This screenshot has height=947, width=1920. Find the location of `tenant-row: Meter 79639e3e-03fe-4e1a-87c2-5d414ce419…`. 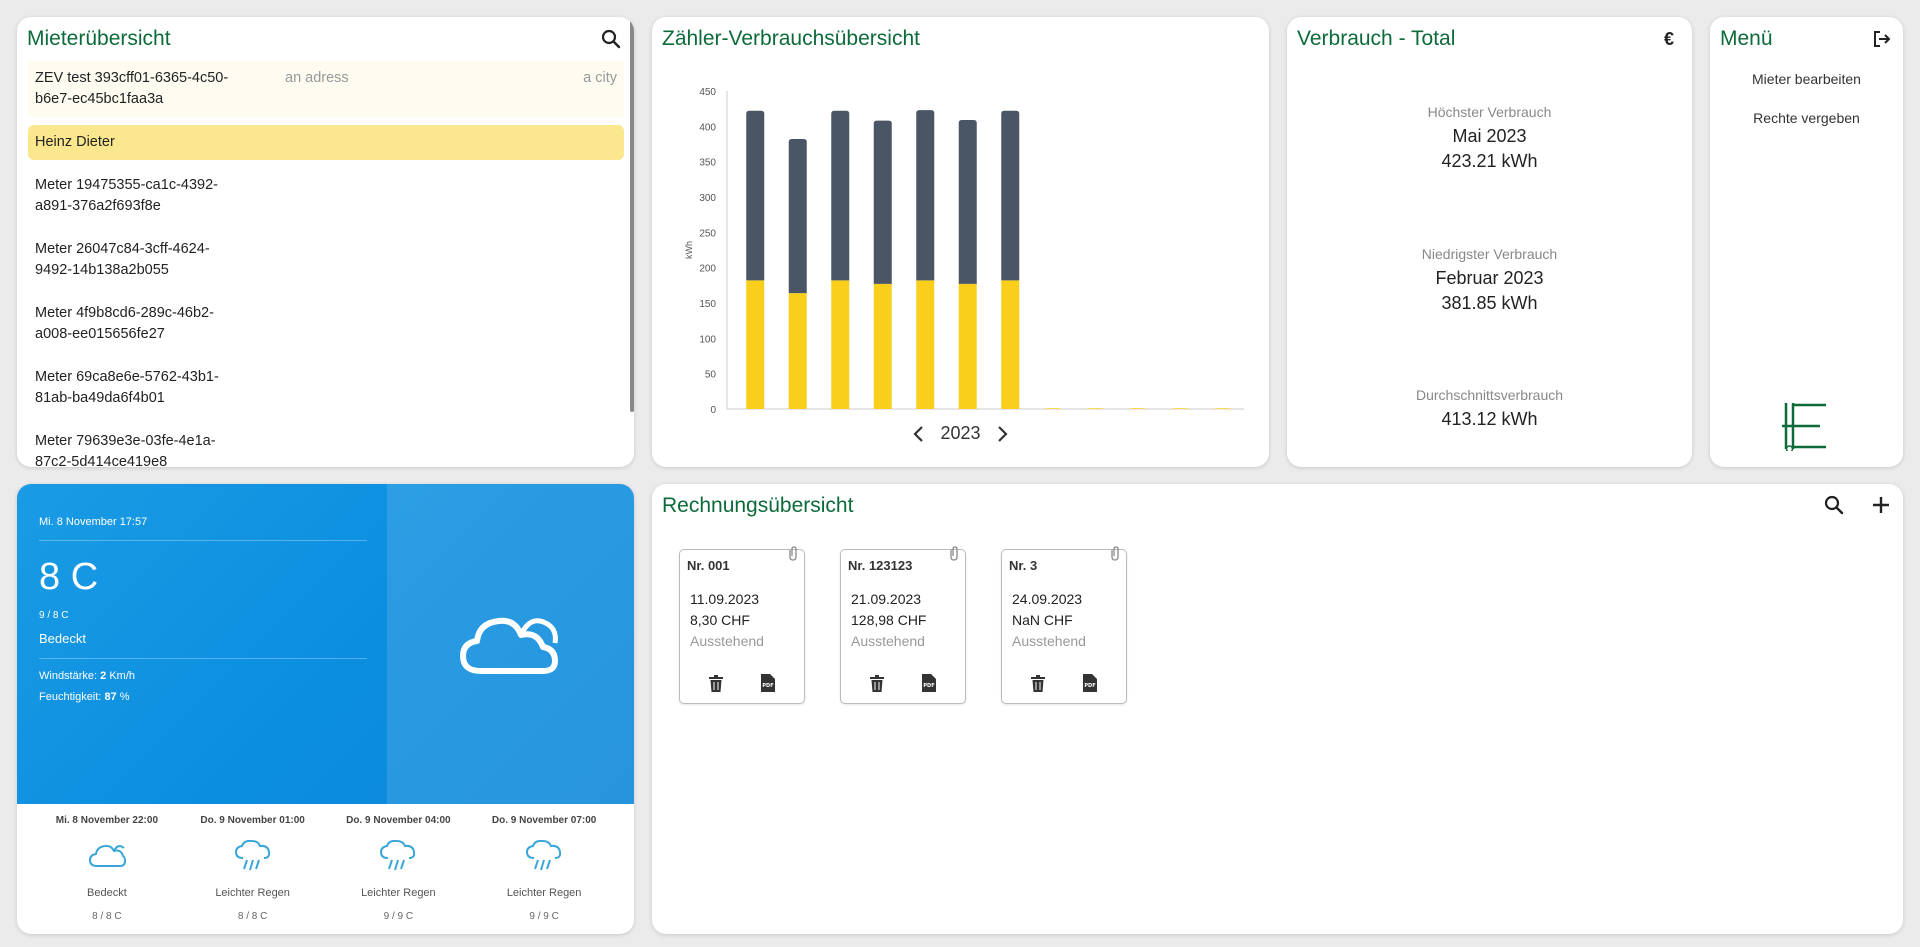

tenant-row: Meter 79639e3e-03fe-4e1a-87c2-5d414ce419… is located at coordinates (326, 445).